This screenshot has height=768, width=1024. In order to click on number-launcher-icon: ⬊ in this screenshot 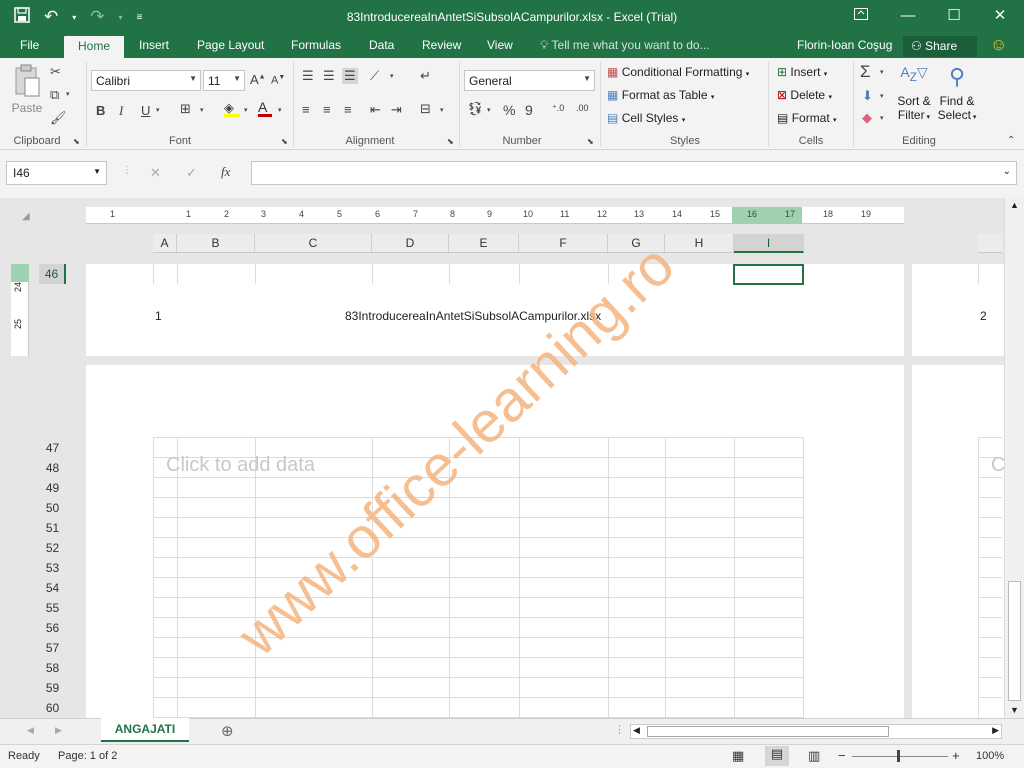, I will do `click(590, 141)`.